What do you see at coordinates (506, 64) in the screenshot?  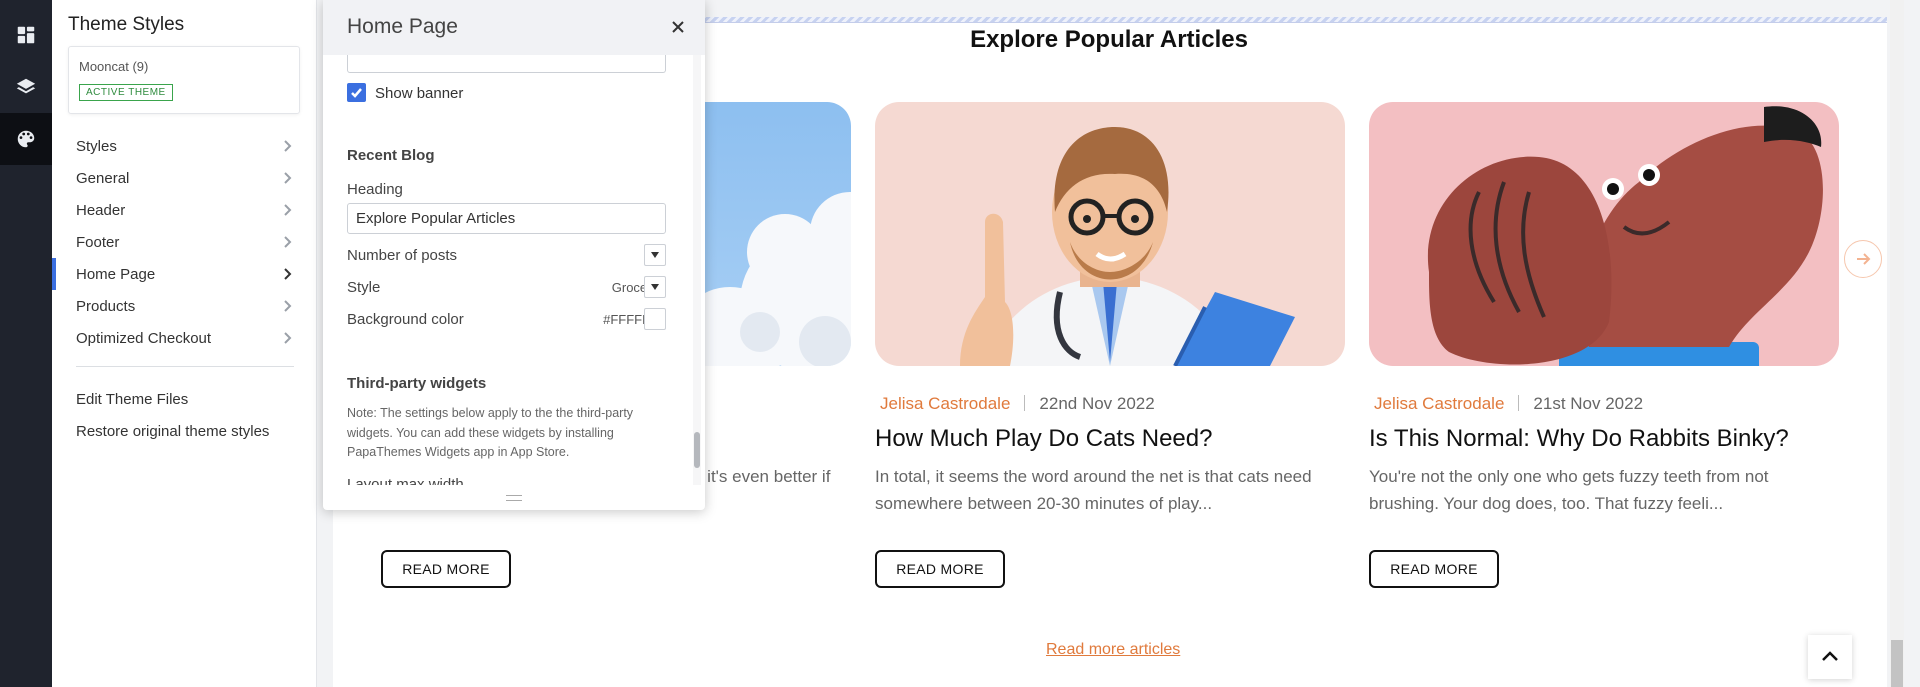 I see `truncated-input-field` at bounding box center [506, 64].